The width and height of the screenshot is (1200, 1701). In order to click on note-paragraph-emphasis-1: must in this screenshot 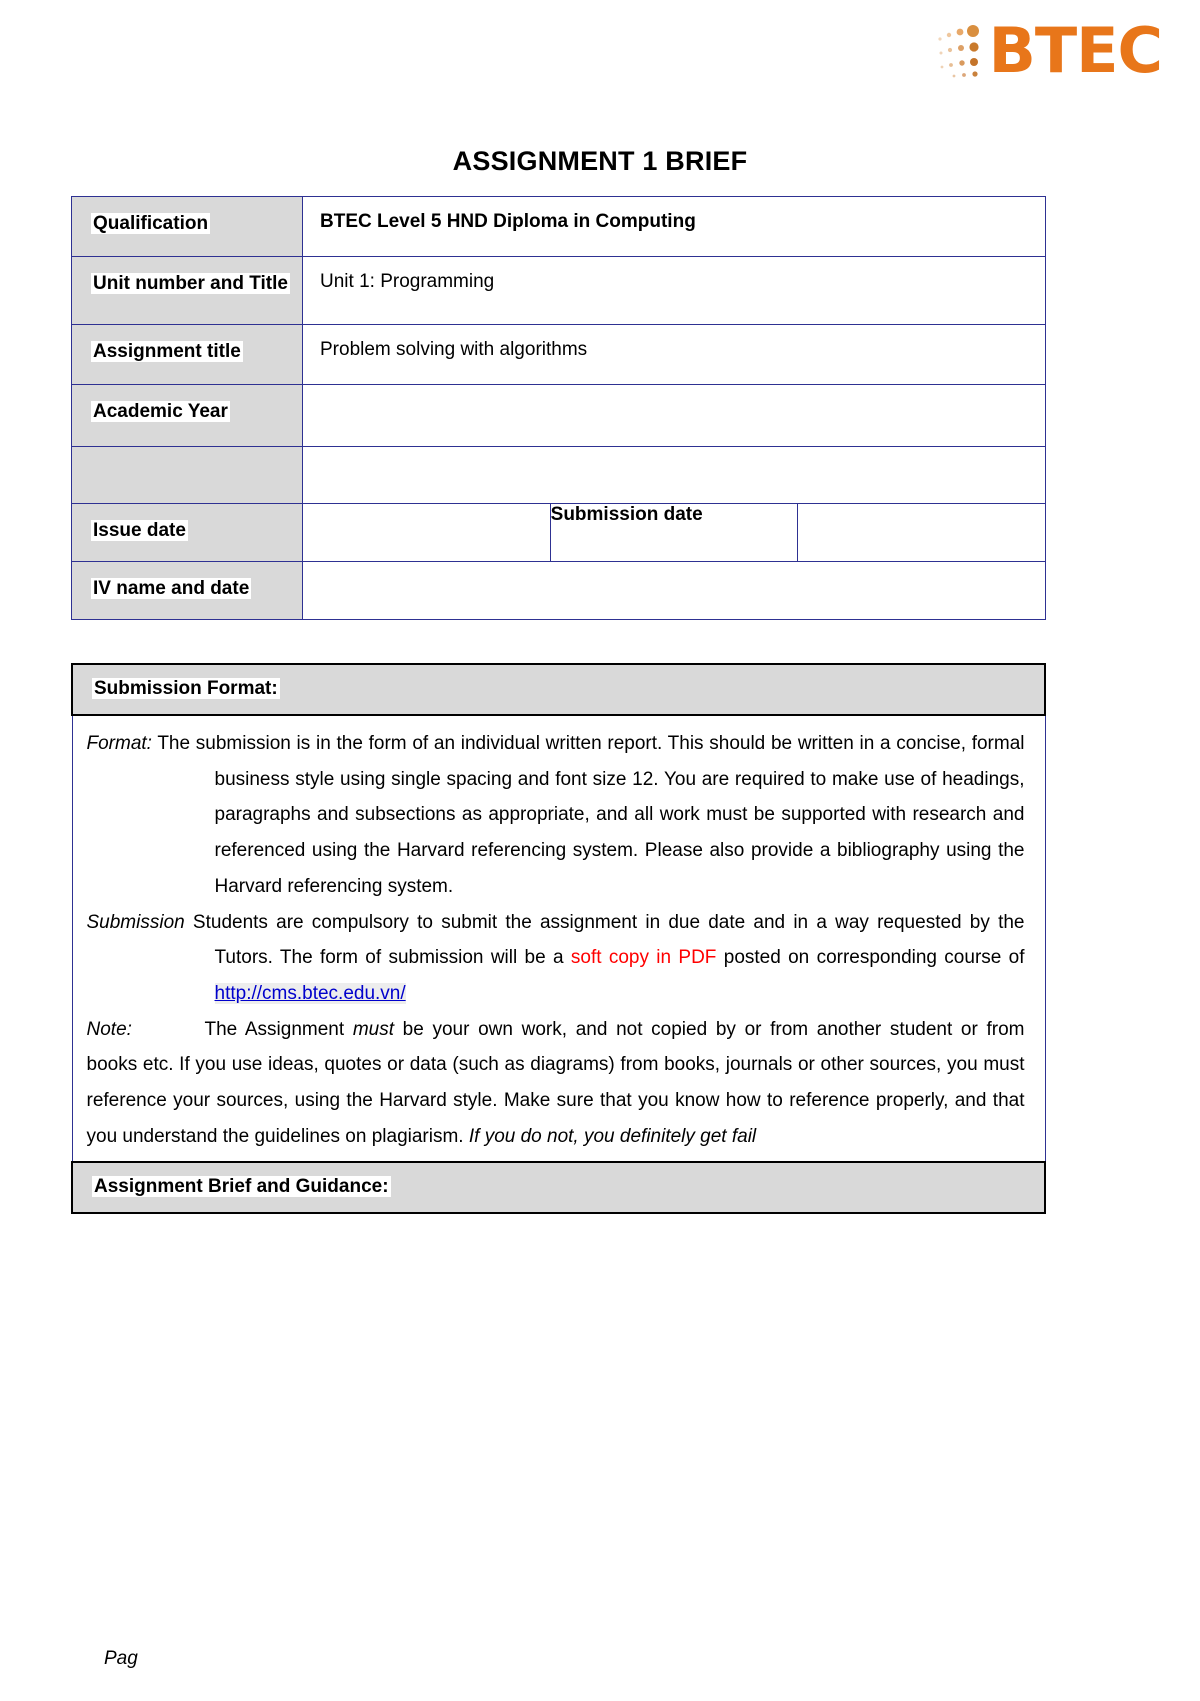, I will do `click(373, 1029)`.